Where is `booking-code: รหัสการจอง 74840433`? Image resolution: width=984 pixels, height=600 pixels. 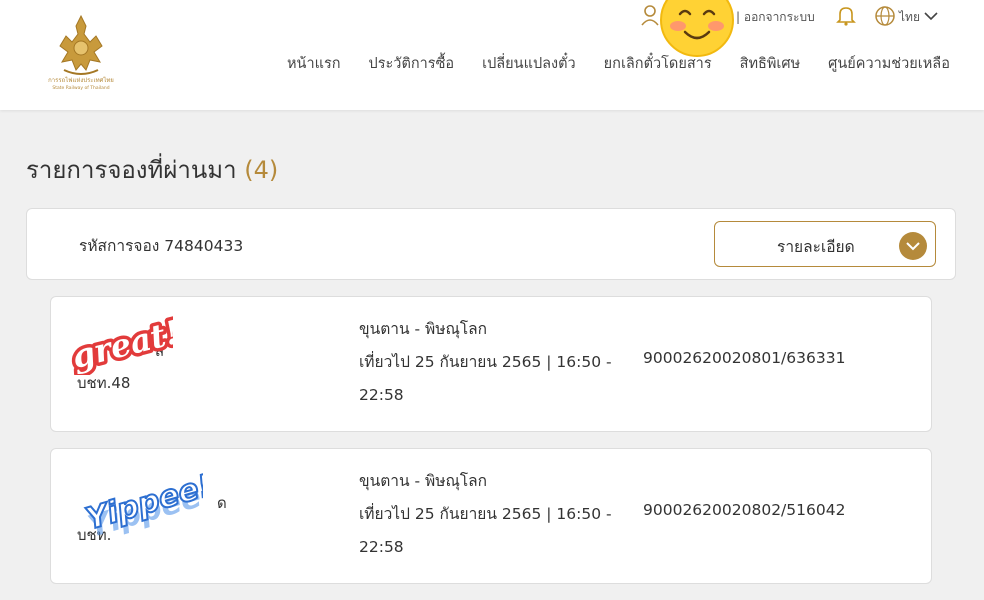 booking-code: รหัสการจอง 74840433 is located at coordinates (161, 246).